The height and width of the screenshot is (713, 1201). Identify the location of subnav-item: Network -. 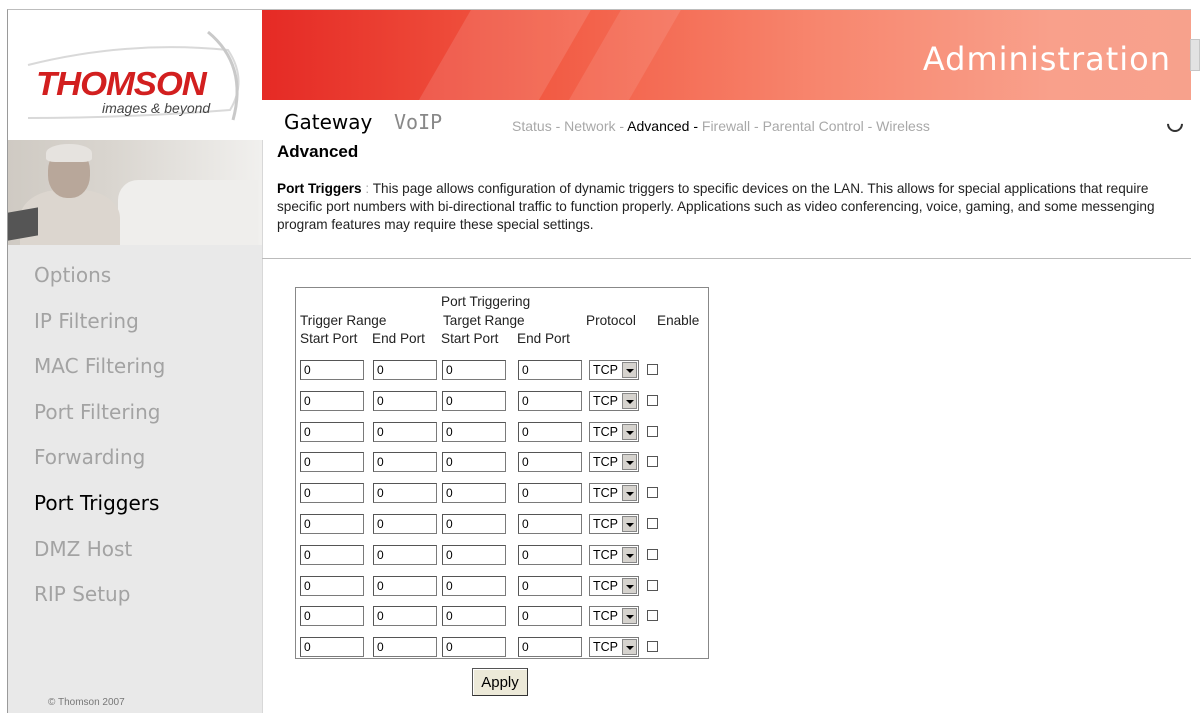
(594, 126).